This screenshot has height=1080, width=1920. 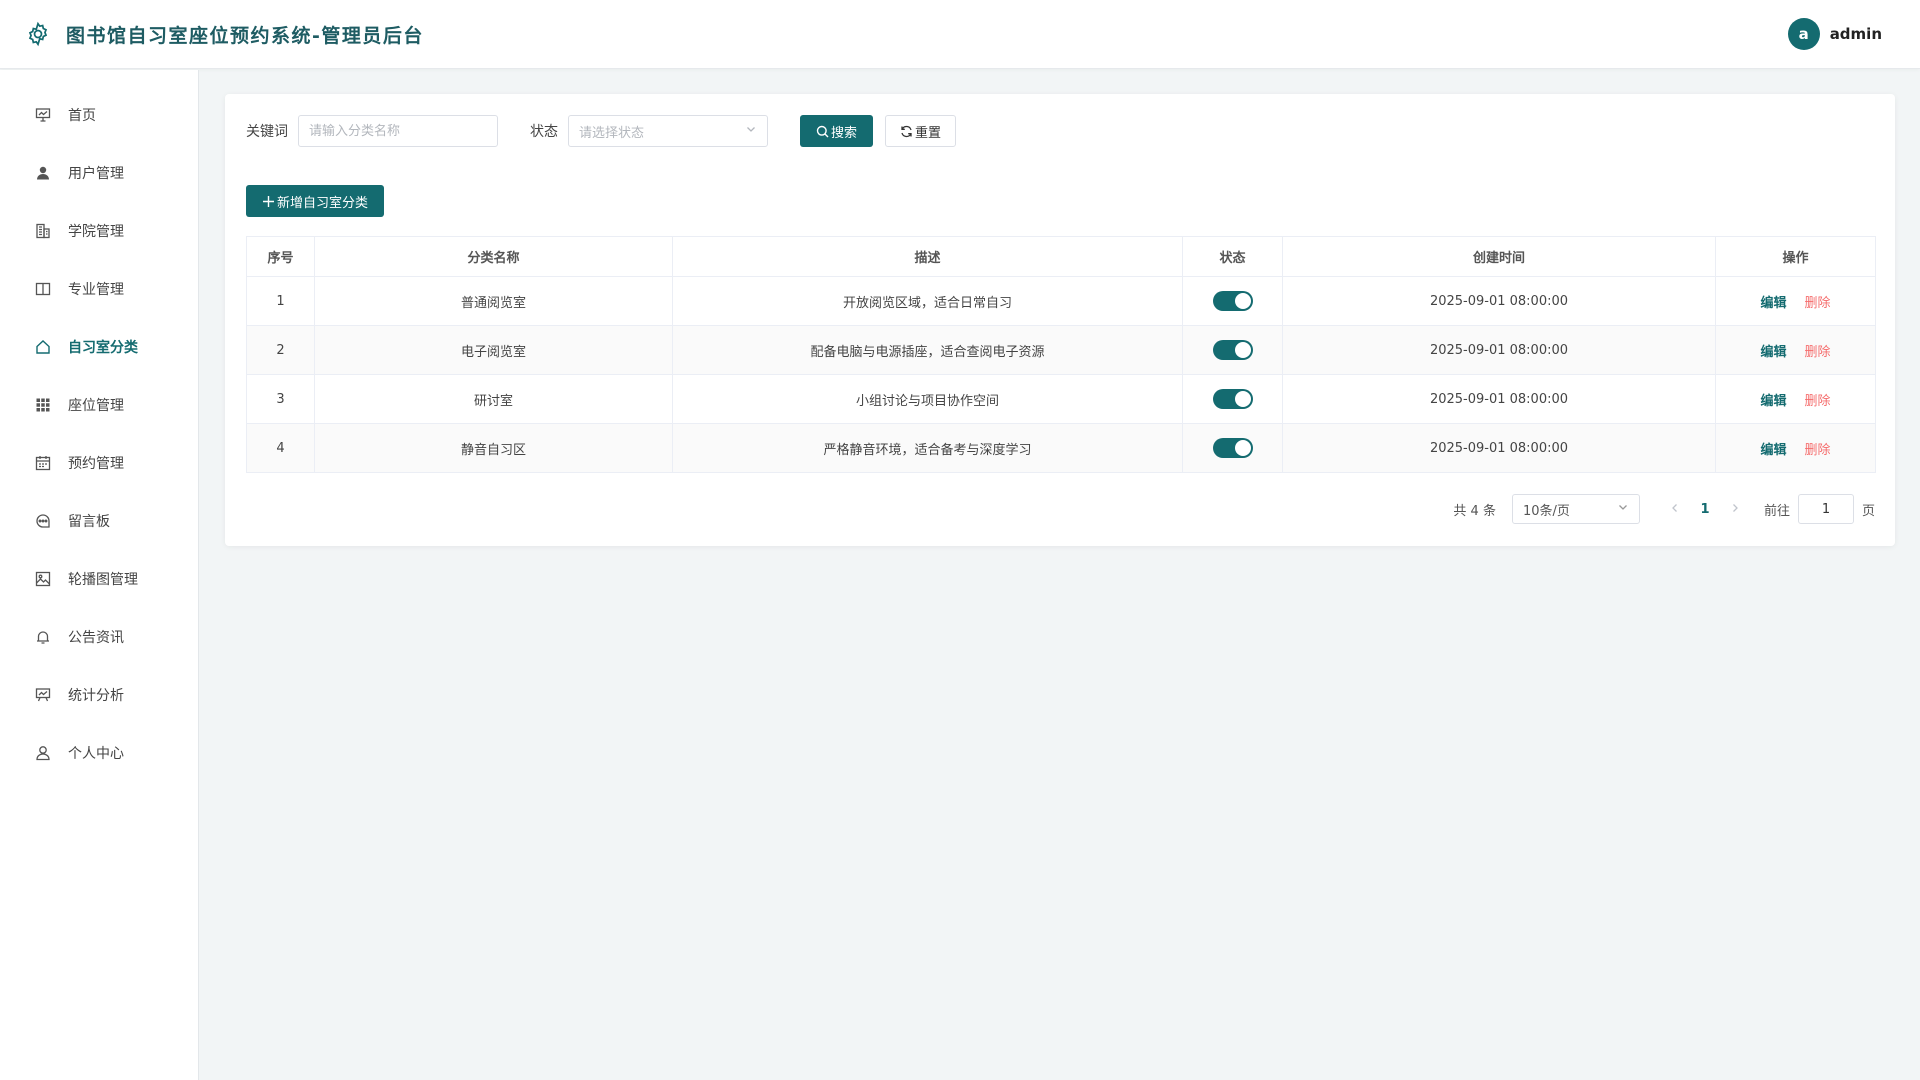 I want to click on pagination: 共 4 条 10条/页 1 前往 页, so click(x=1664, y=509).